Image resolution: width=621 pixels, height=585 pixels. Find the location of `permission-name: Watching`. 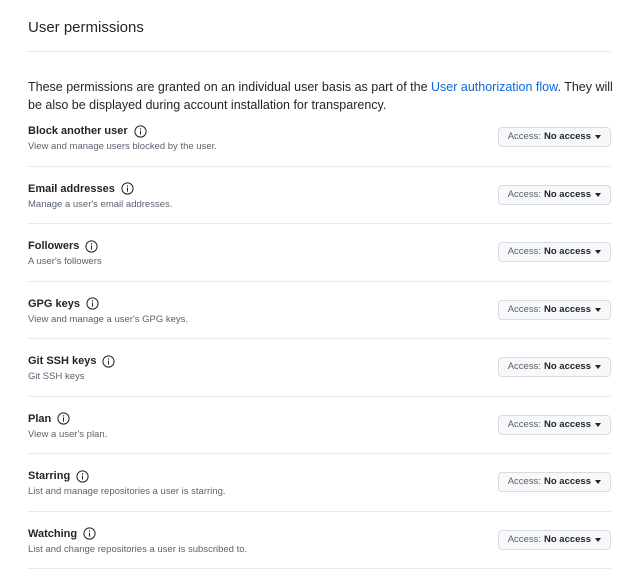

permission-name: Watching is located at coordinates (62, 534).